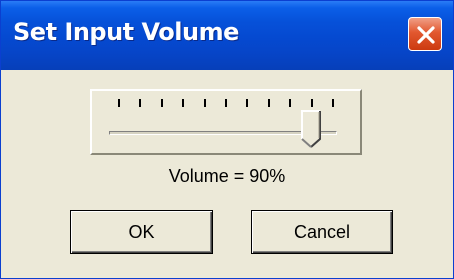 Image resolution: width=454 pixels, height=279 pixels. I want to click on volume-readout: Volume = 90%, so click(227, 176).